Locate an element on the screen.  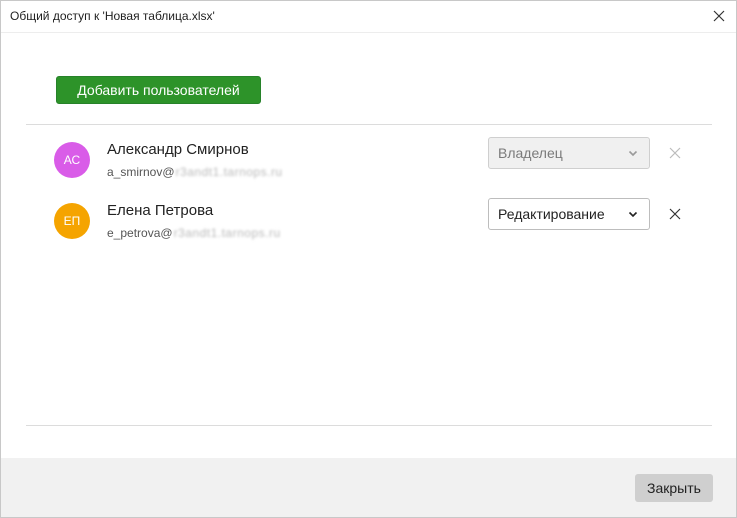
dialog-title: Общий доступ к 'Новая таблица.xlsx' is located at coordinates (112, 16).